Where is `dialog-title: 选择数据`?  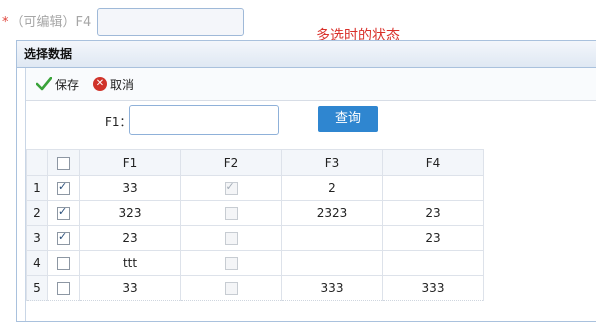 dialog-title: 选择数据 is located at coordinates (306, 54).